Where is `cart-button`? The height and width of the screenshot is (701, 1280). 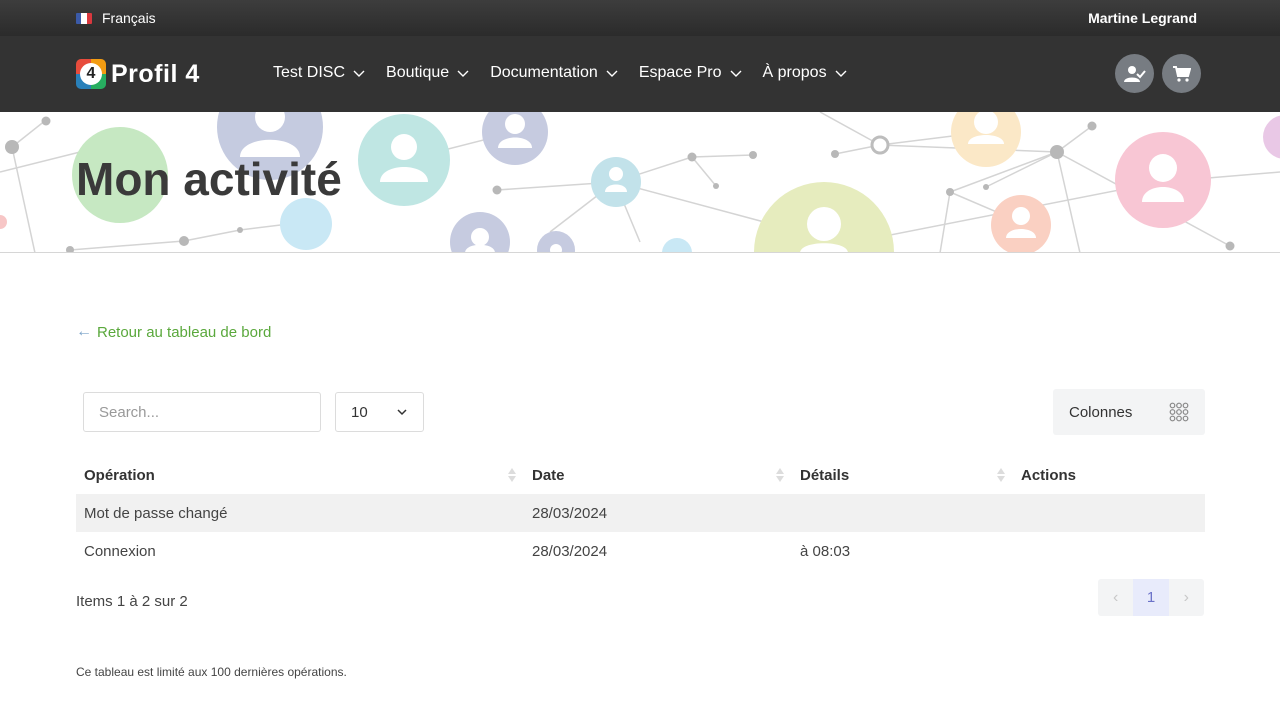 cart-button is located at coordinates (1181, 73).